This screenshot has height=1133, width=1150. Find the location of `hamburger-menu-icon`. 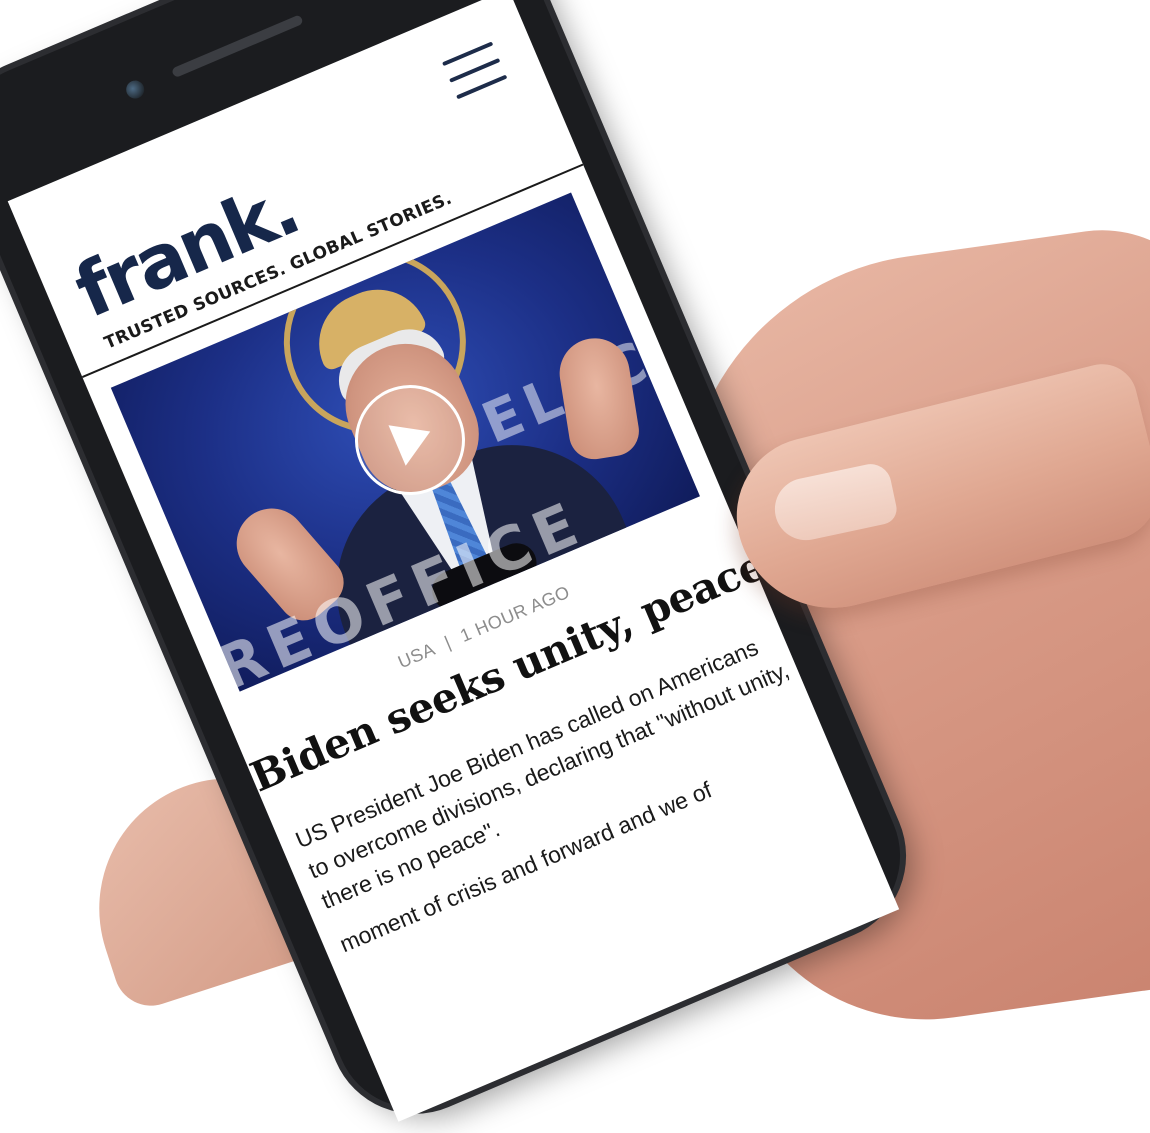

hamburger-menu-icon is located at coordinates (475, 72).